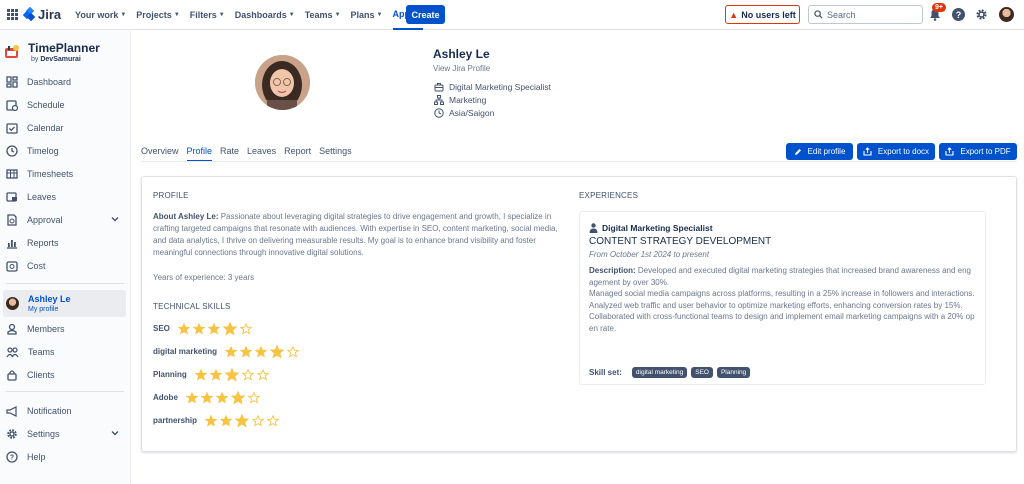 Image resolution: width=1024 pixels, height=484 pixels. I want to click on sidebar-item-label: Timelog, so click(43, 151).